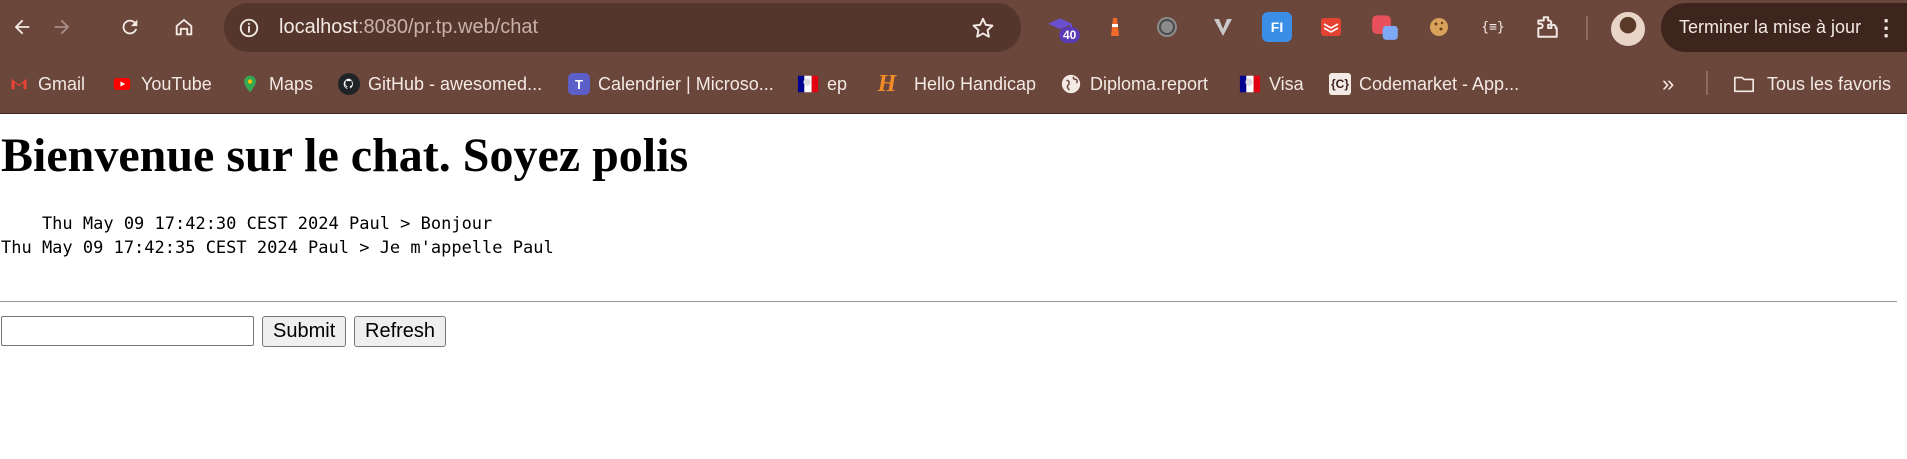 This screenshot has width=1907, height=459. I want to click on profile-avatar, so click(1628, 29).